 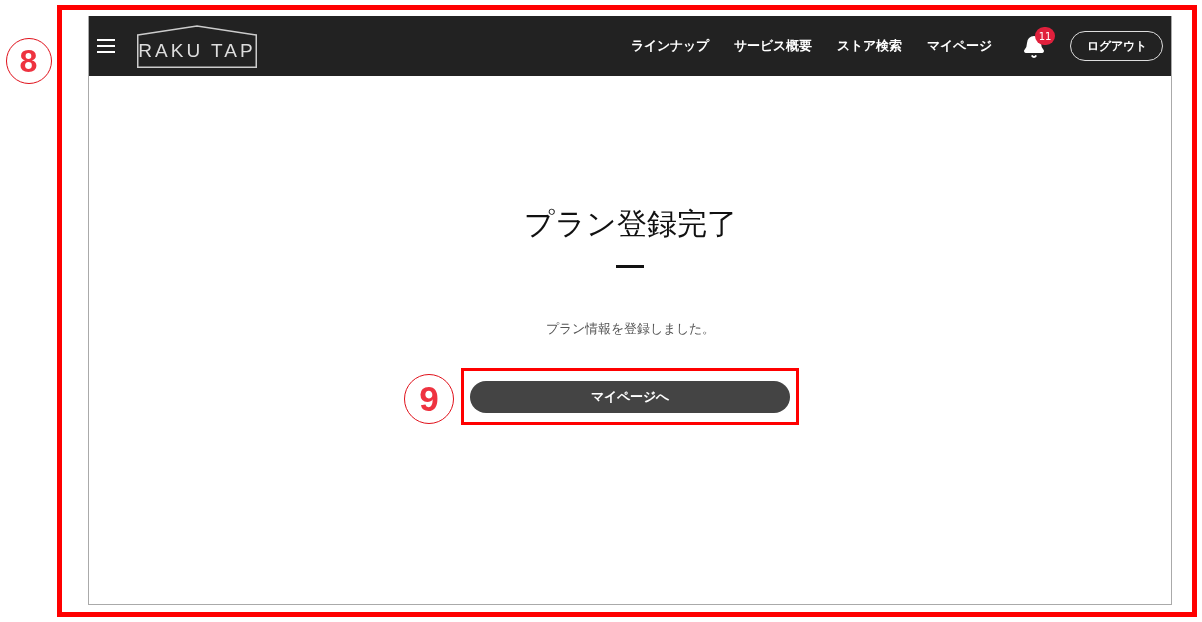 I want to click on nav-link: ストア検索, so click(x=869, y=46).